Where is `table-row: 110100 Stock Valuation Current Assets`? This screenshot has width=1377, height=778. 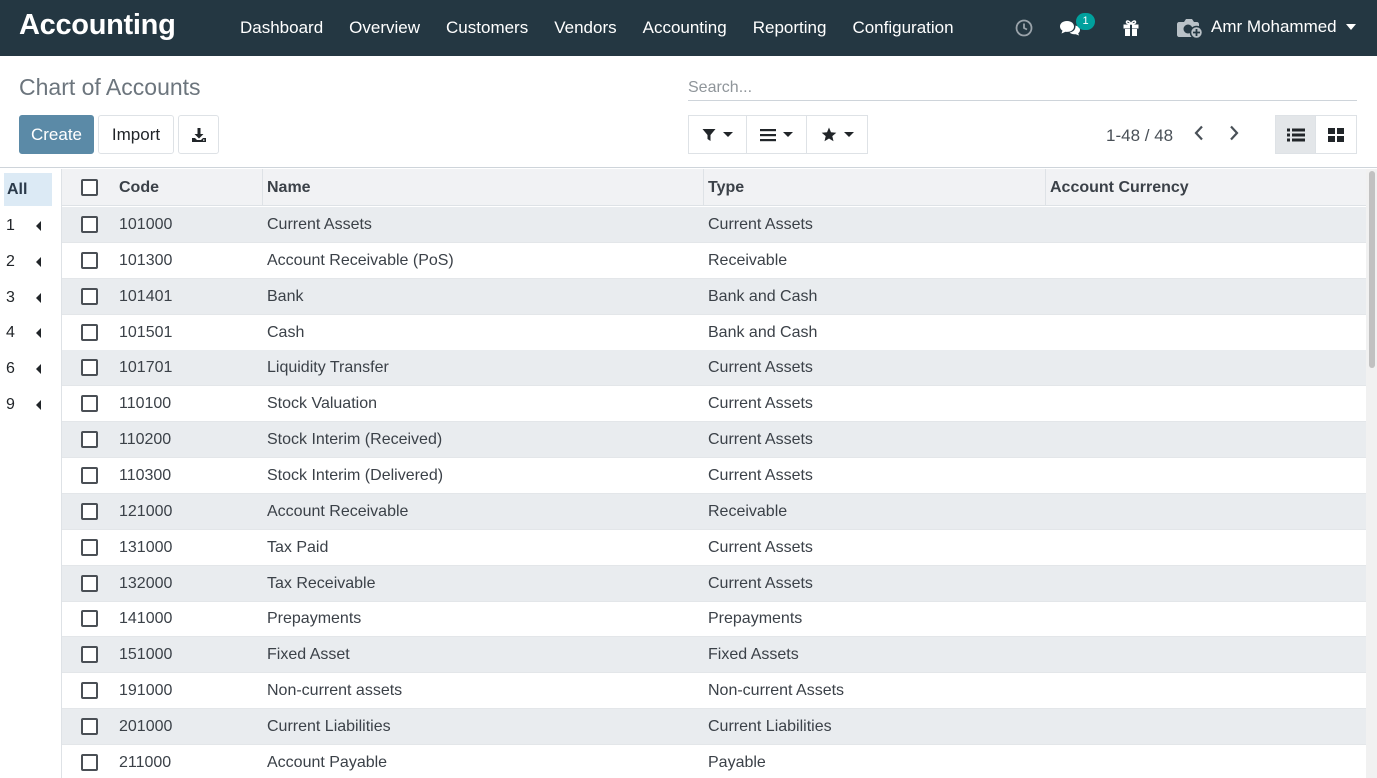 table-row: 110100 Stock Valuation Current Assets is located at coordinates (714, 404).